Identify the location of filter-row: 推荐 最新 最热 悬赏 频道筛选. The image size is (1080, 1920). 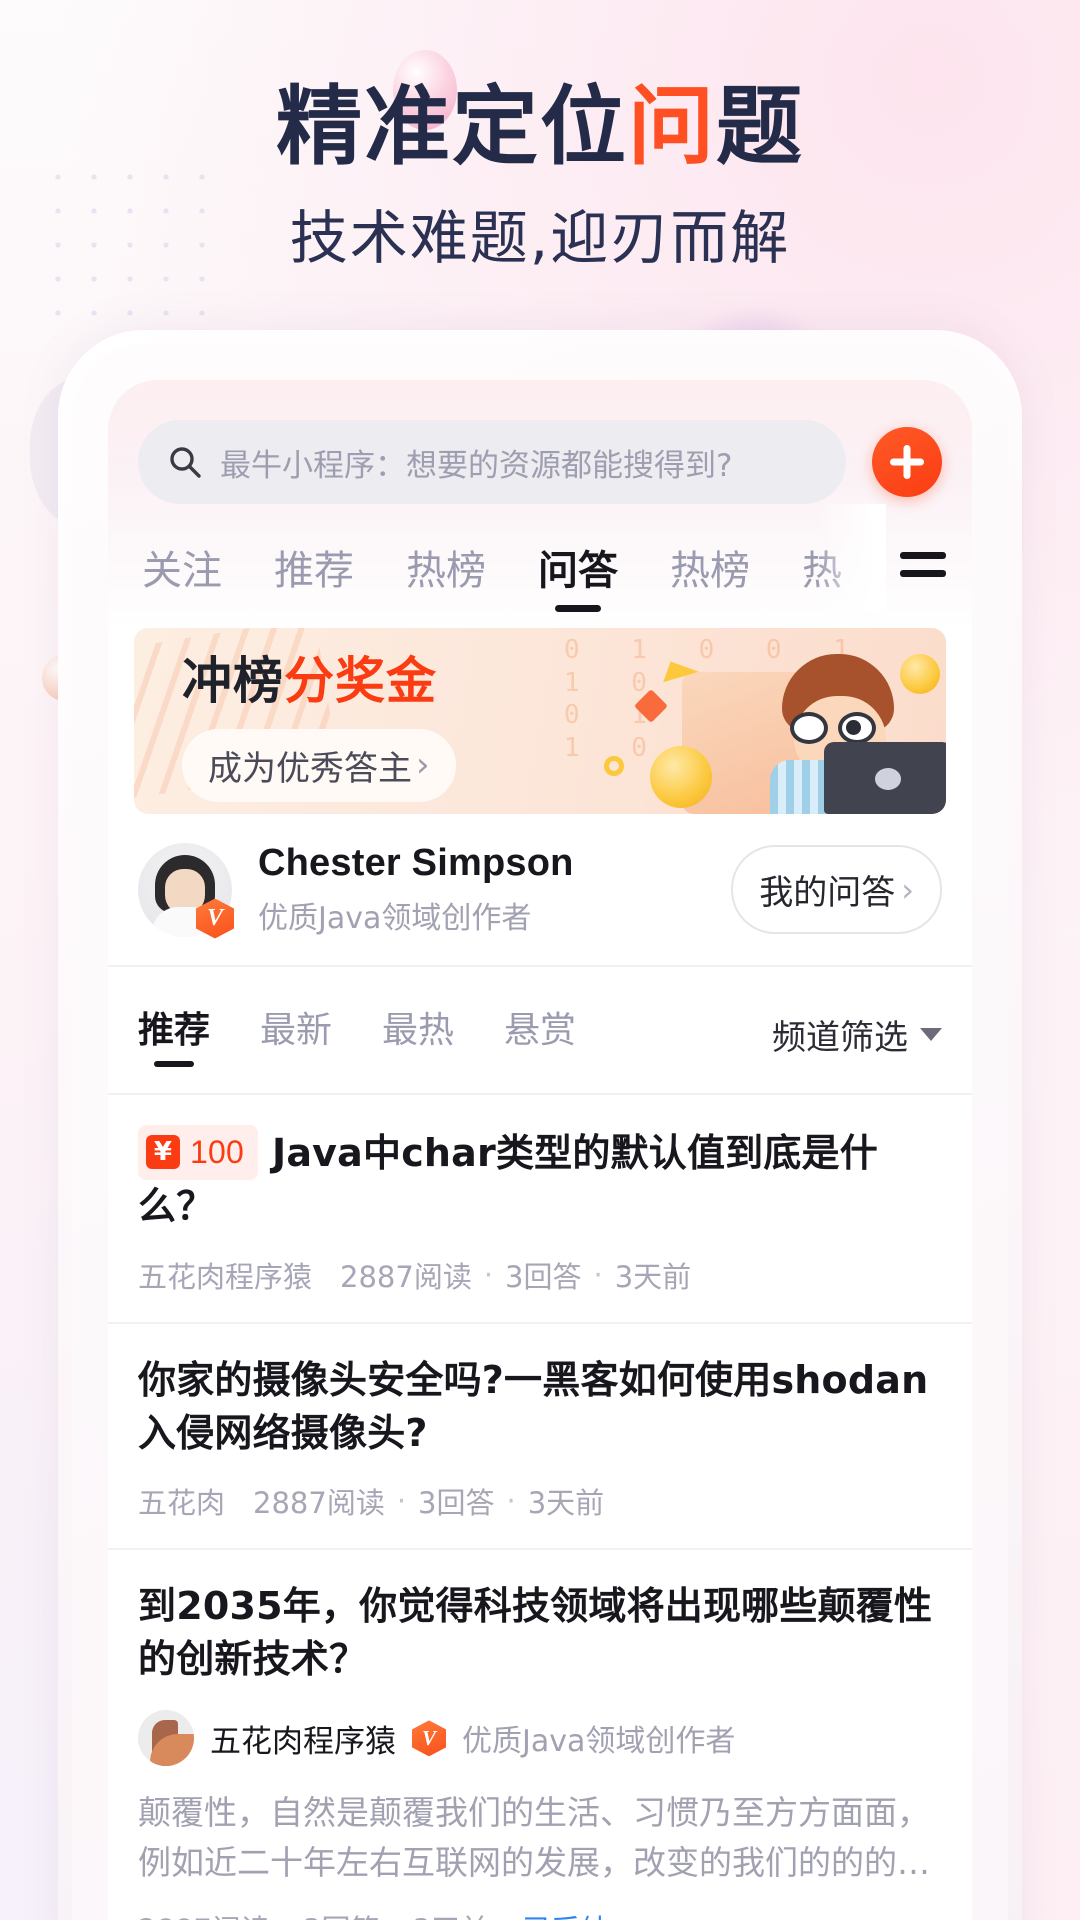
(540, 1031).